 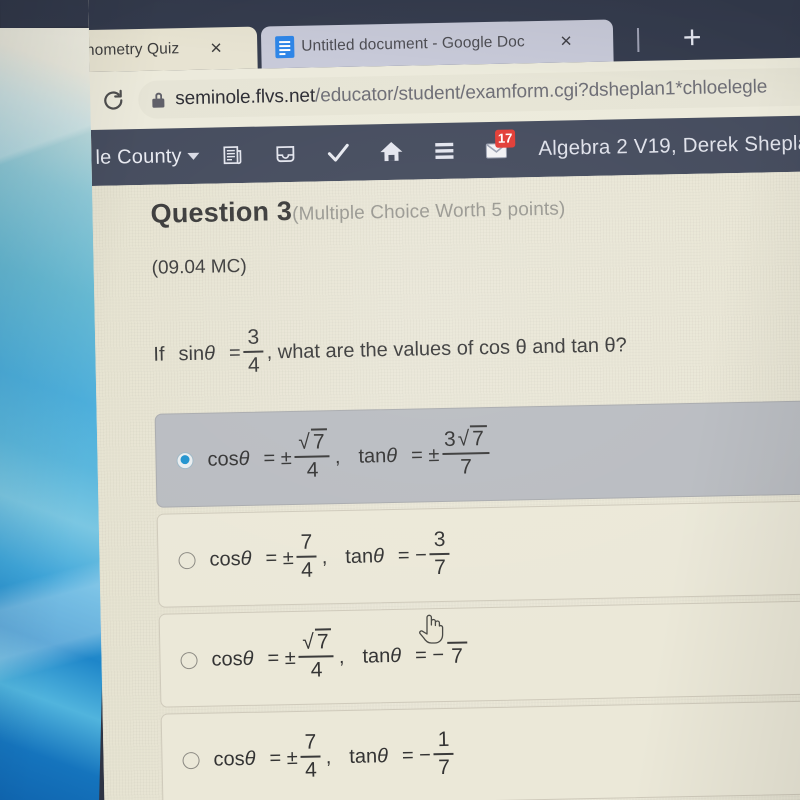 I want to click on new-tab-button: +, so click(x=692, y=38).